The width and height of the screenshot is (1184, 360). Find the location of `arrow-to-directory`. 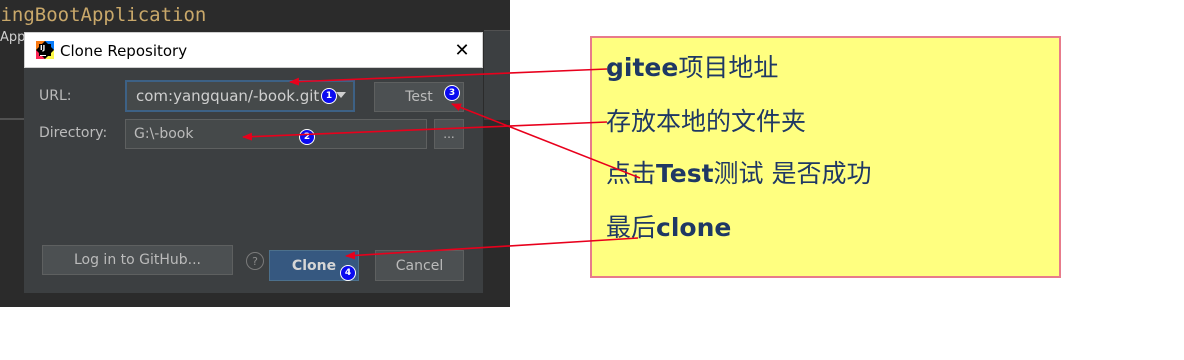

arrow-to-directory is located at coordinates (425, 131).